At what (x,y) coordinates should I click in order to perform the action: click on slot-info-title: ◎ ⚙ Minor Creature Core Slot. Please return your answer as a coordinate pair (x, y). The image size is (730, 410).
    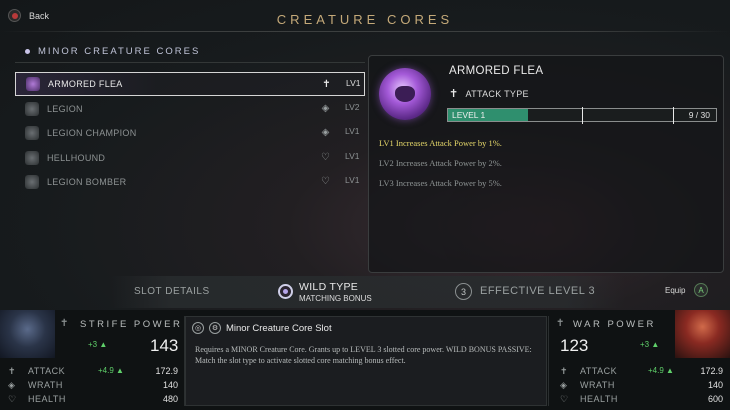
    Looking at the image, I should click on (262, 328).